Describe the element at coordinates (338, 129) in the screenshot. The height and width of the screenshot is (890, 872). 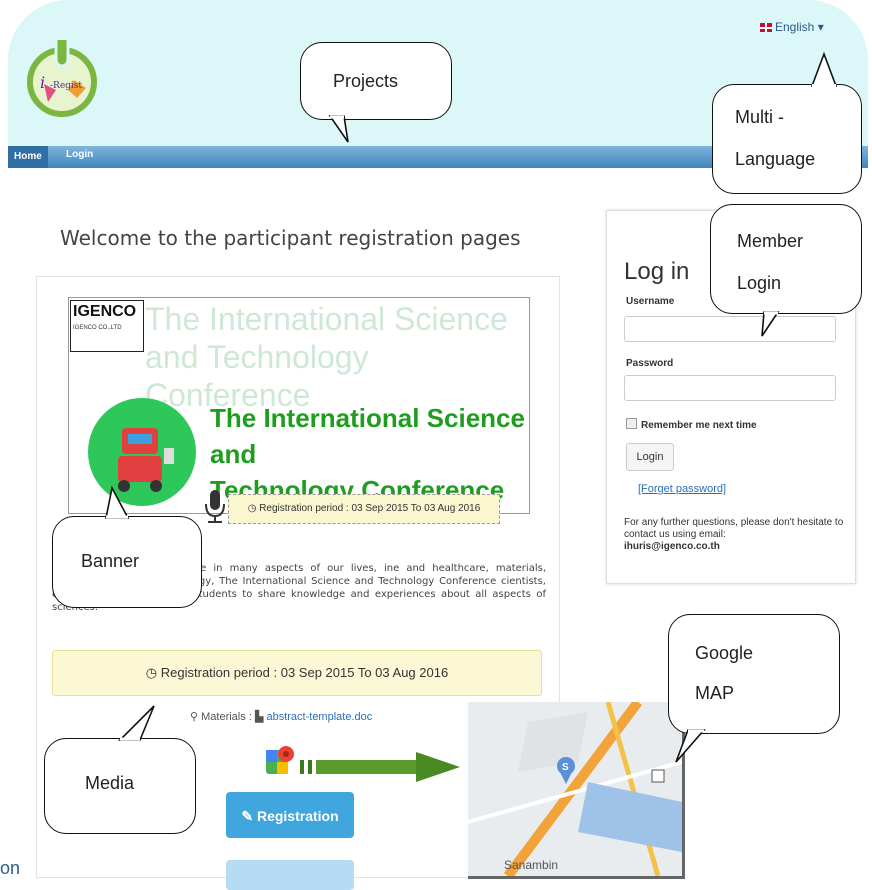
I see `projects-callout-tail` at that location.